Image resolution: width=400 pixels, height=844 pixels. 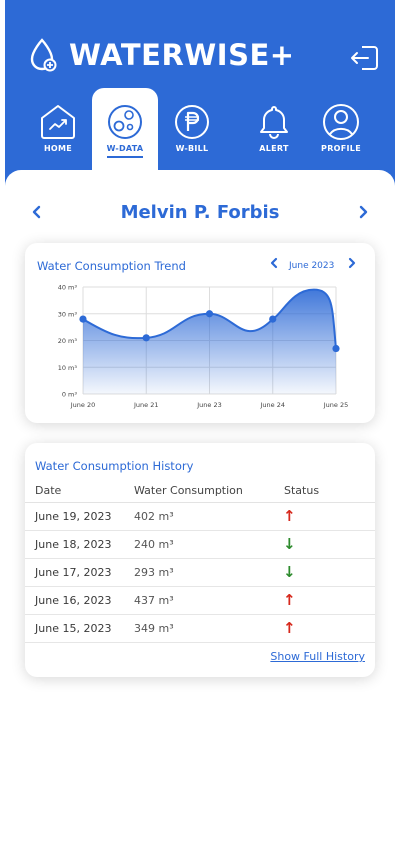 What do you see at coordinates (365, 58) in the screenshot?
I see `logout-icon` at bounding box center [365, 58].